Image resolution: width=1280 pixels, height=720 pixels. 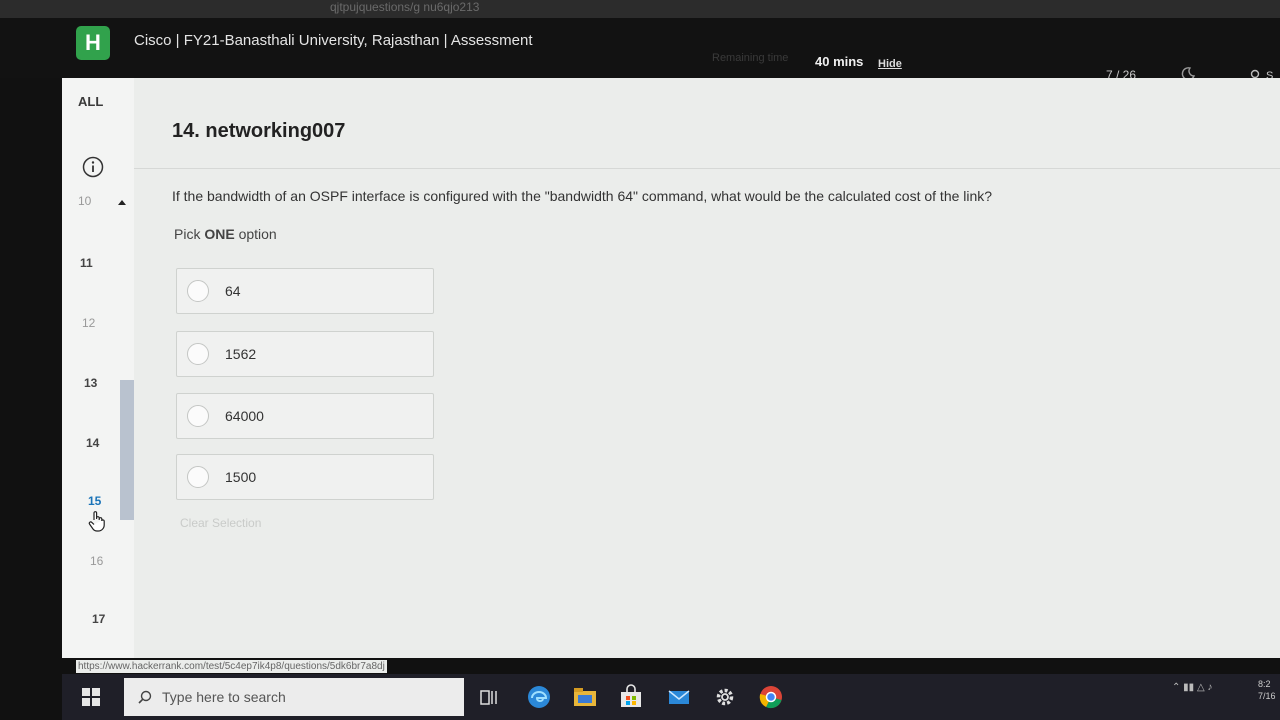 I want to click on scroll-up-arrow-icon, so click(x=122, y=202).